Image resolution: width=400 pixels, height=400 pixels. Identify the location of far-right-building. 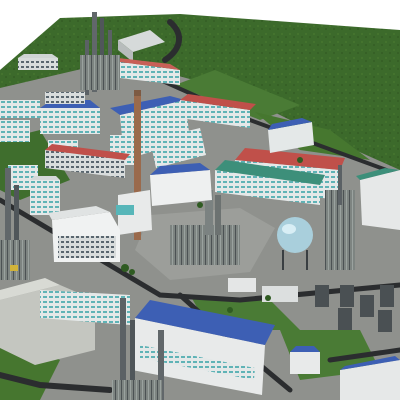
(378, 199).